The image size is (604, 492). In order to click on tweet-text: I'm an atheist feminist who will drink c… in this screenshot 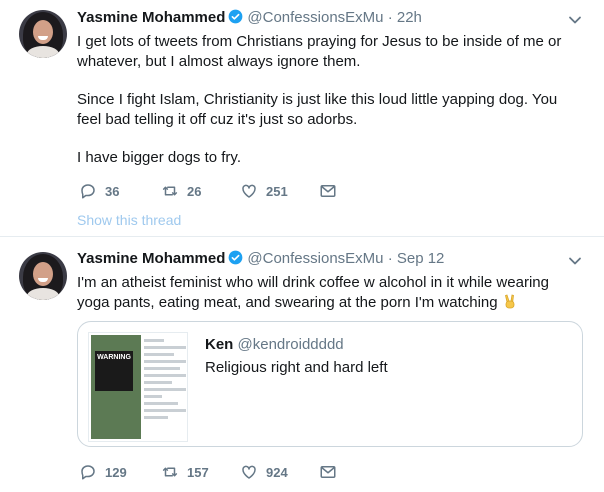, I will do `click(327, 293)`.